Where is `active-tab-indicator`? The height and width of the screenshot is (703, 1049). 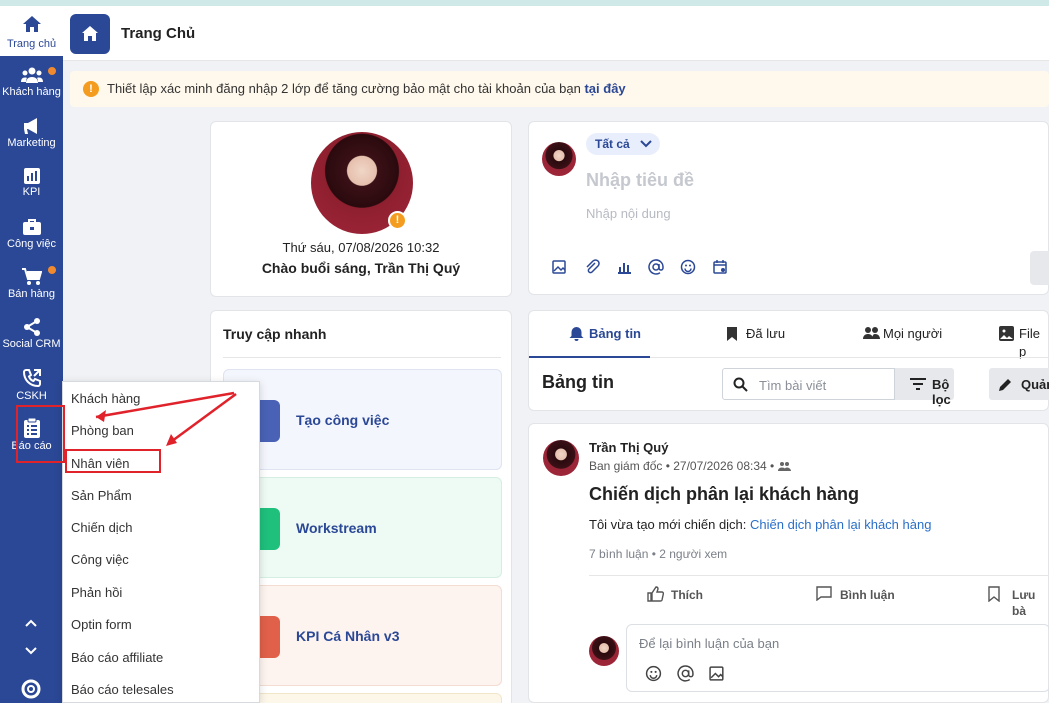 active-tab-indicator is located at coordinates (589, 357).